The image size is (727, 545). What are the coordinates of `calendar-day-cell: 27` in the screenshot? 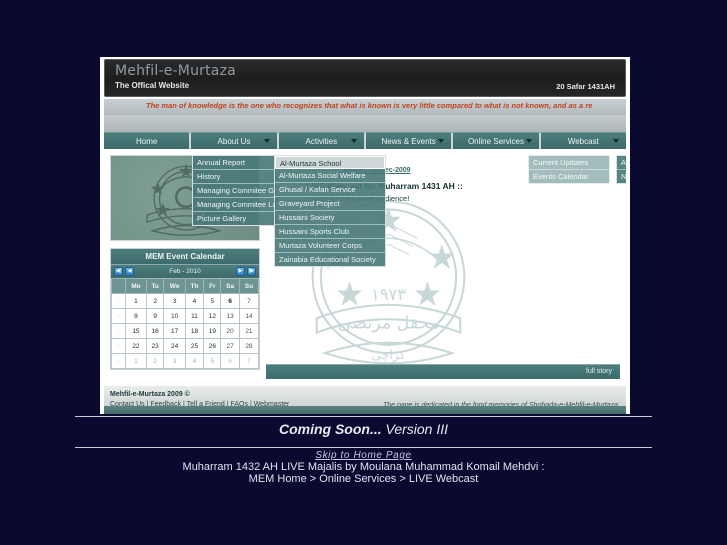 It's located at (230, 346).